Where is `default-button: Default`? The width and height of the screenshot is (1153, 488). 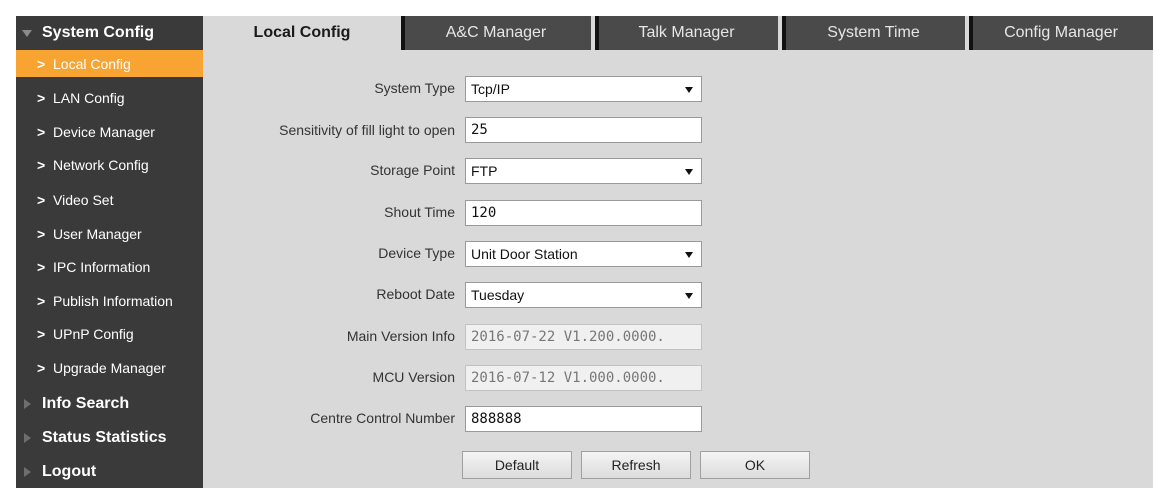
default-button: Default is located at coordinates (517, 465).